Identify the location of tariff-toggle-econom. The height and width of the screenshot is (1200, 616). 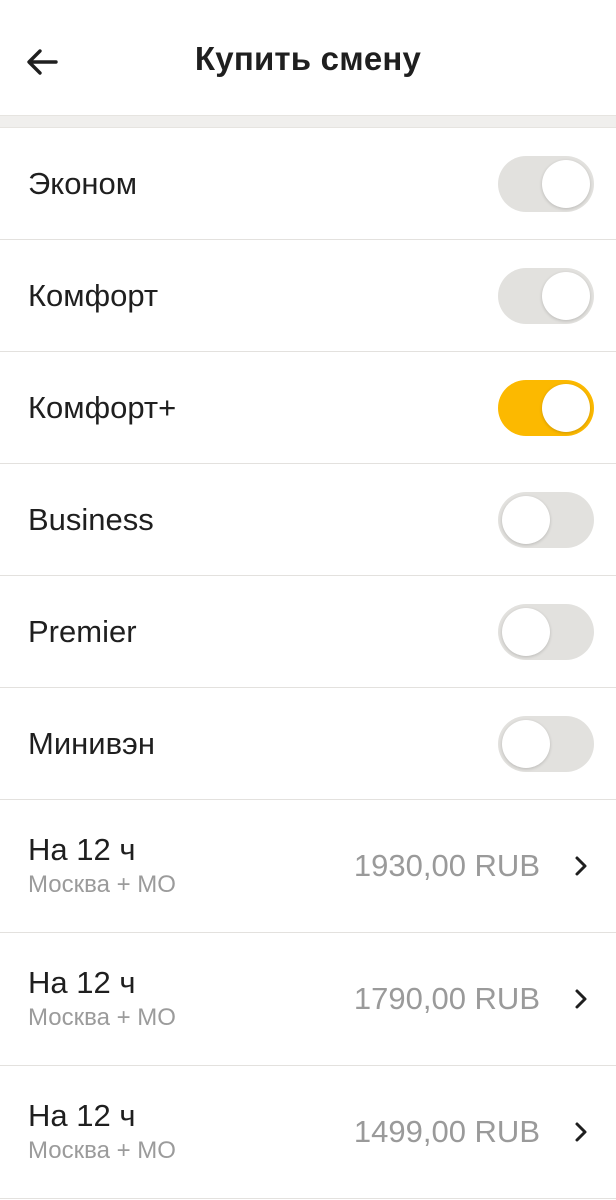
(546, 183).